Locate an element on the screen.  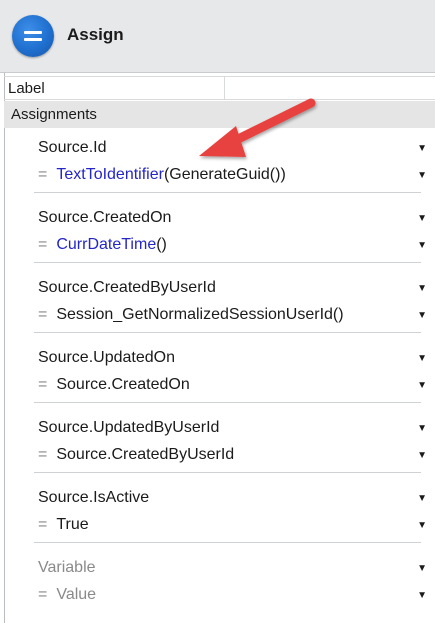
assignment-variable: Source.CreatedByUserId is located at coordinates (127, 288).